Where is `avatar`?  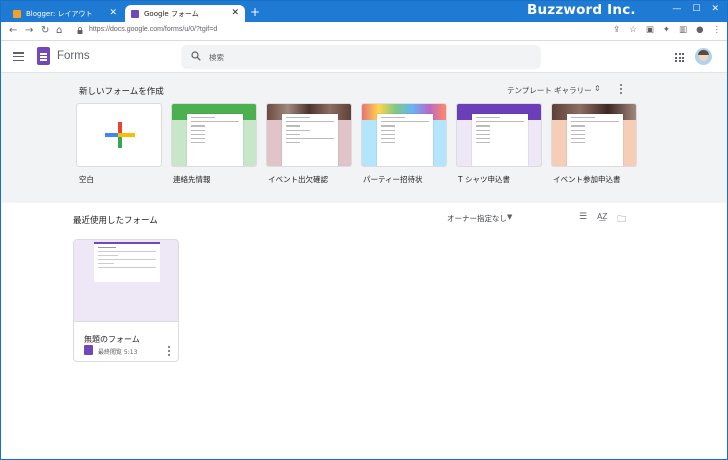 avatar is located at coordinates (703, 56).